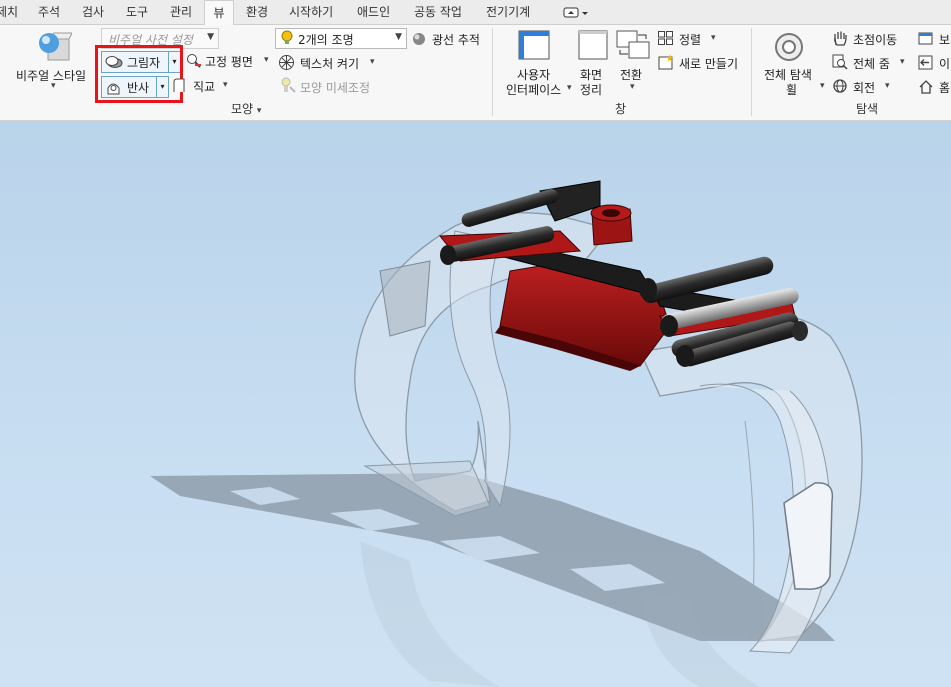 This screenshot has width=951, height=687. I want to click on ground-plane-dropdown-icon: ▾, so click(266, 60).